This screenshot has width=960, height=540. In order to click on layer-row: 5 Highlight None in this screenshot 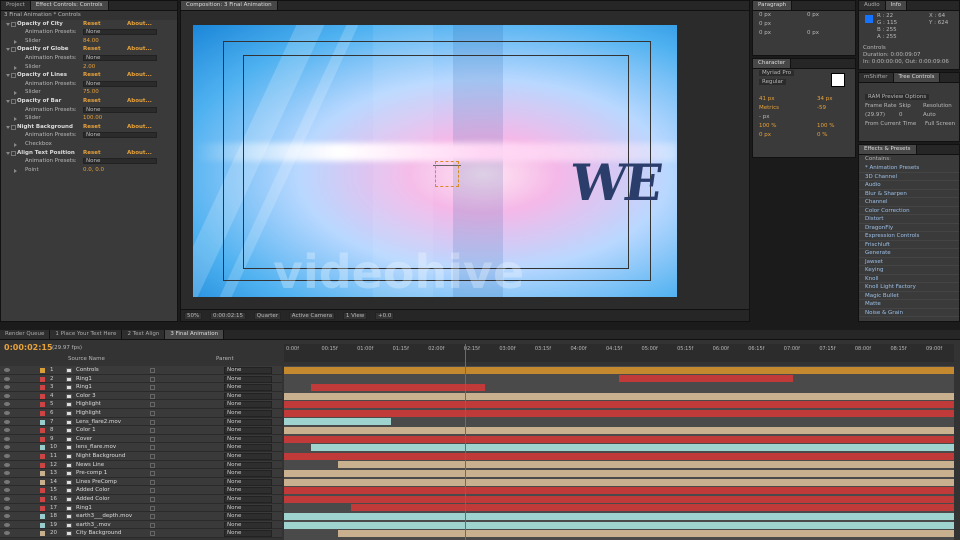, I will do `click(141, 404)`.